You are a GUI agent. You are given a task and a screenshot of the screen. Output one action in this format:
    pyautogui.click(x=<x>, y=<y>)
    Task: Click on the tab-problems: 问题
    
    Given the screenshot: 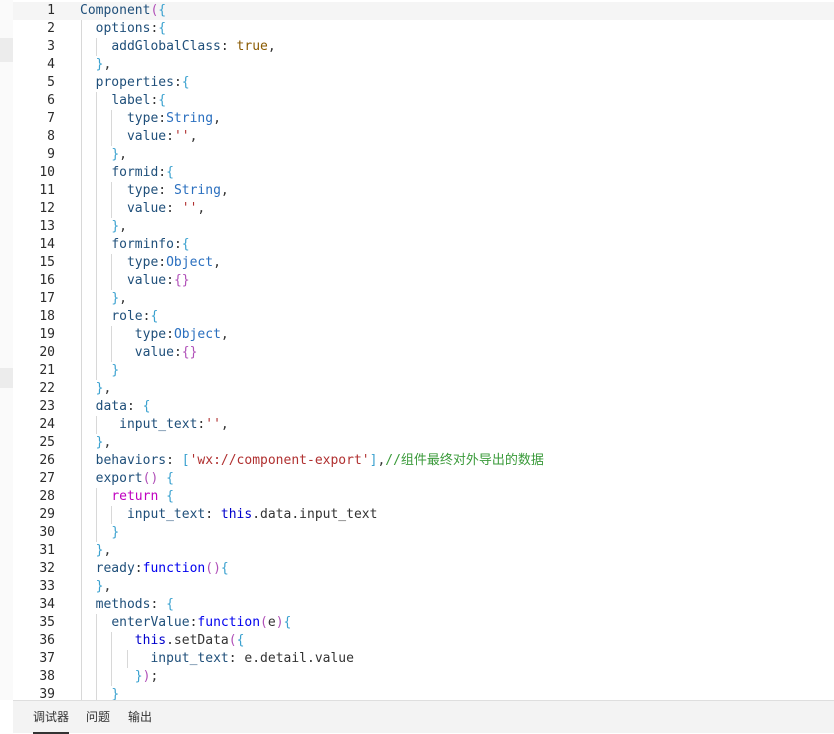 What is the action you would take?
    pyautogui.click(x=98, y=717)
    